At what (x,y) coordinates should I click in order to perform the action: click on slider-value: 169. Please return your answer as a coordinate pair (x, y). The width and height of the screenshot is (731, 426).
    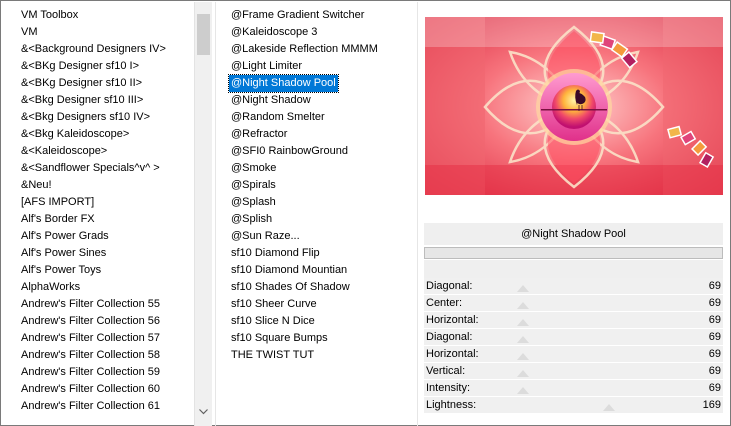
    Looking at the image, I should click on (711, 405).